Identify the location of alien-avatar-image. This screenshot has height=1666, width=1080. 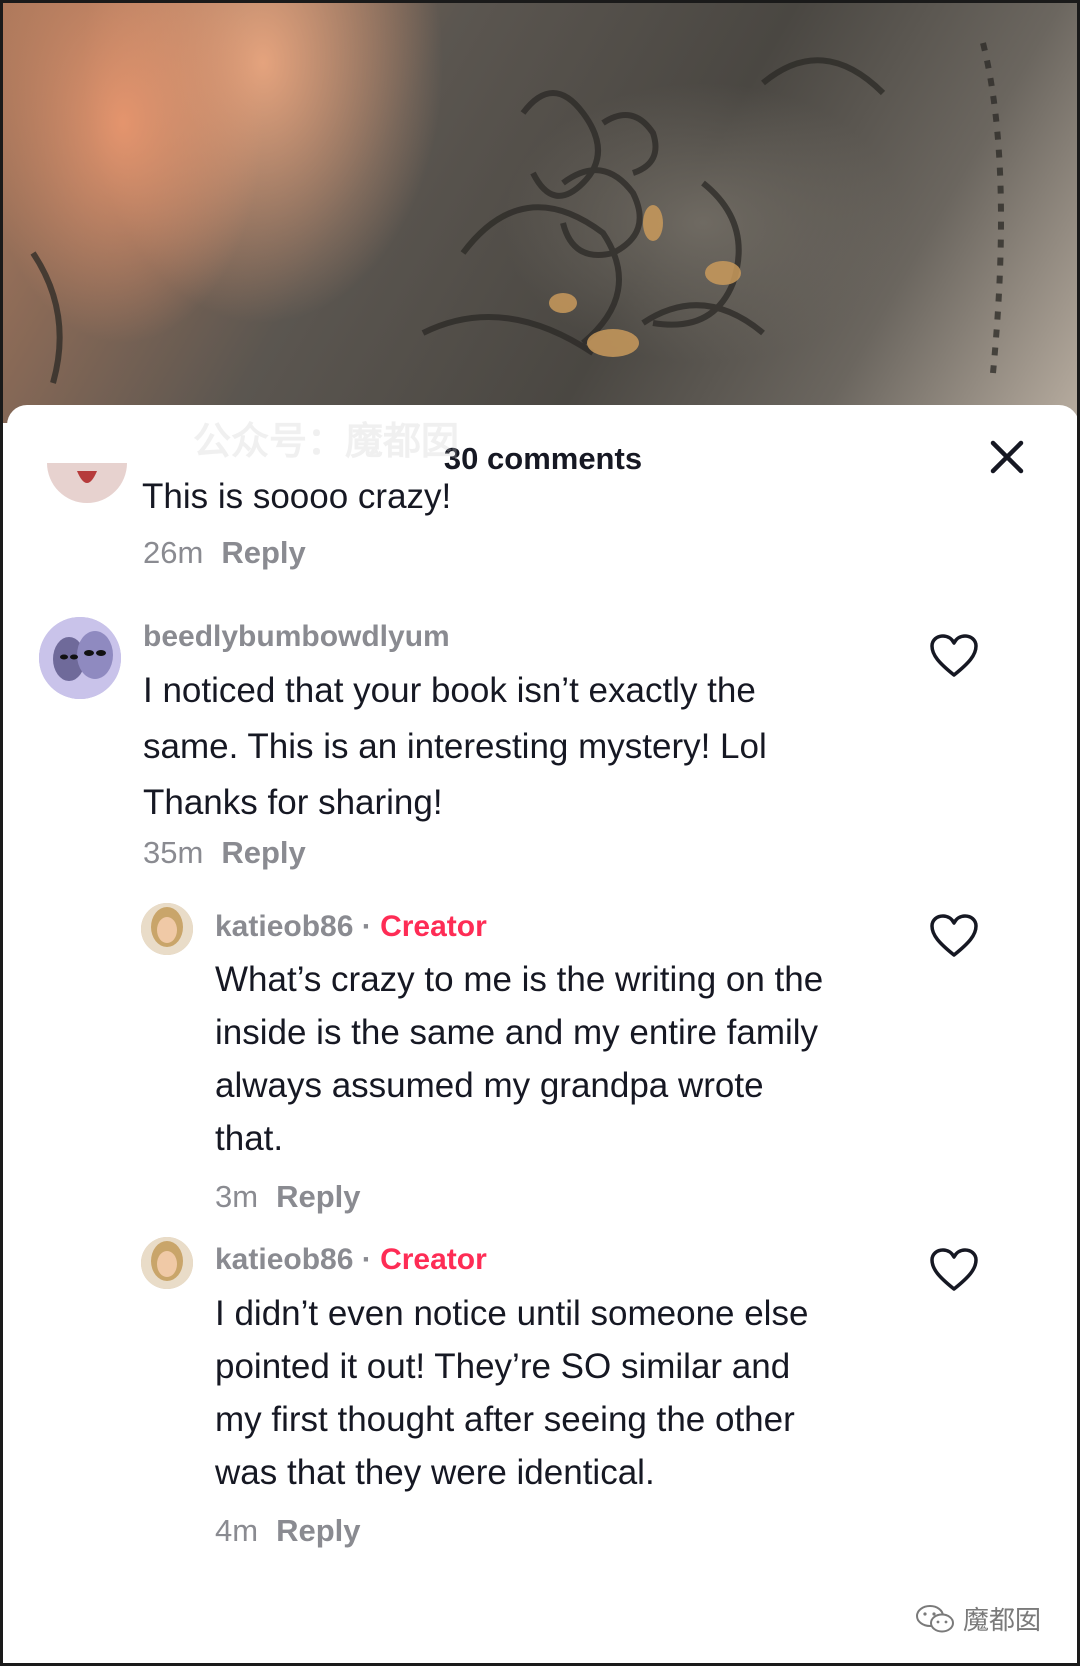
(80, 658).